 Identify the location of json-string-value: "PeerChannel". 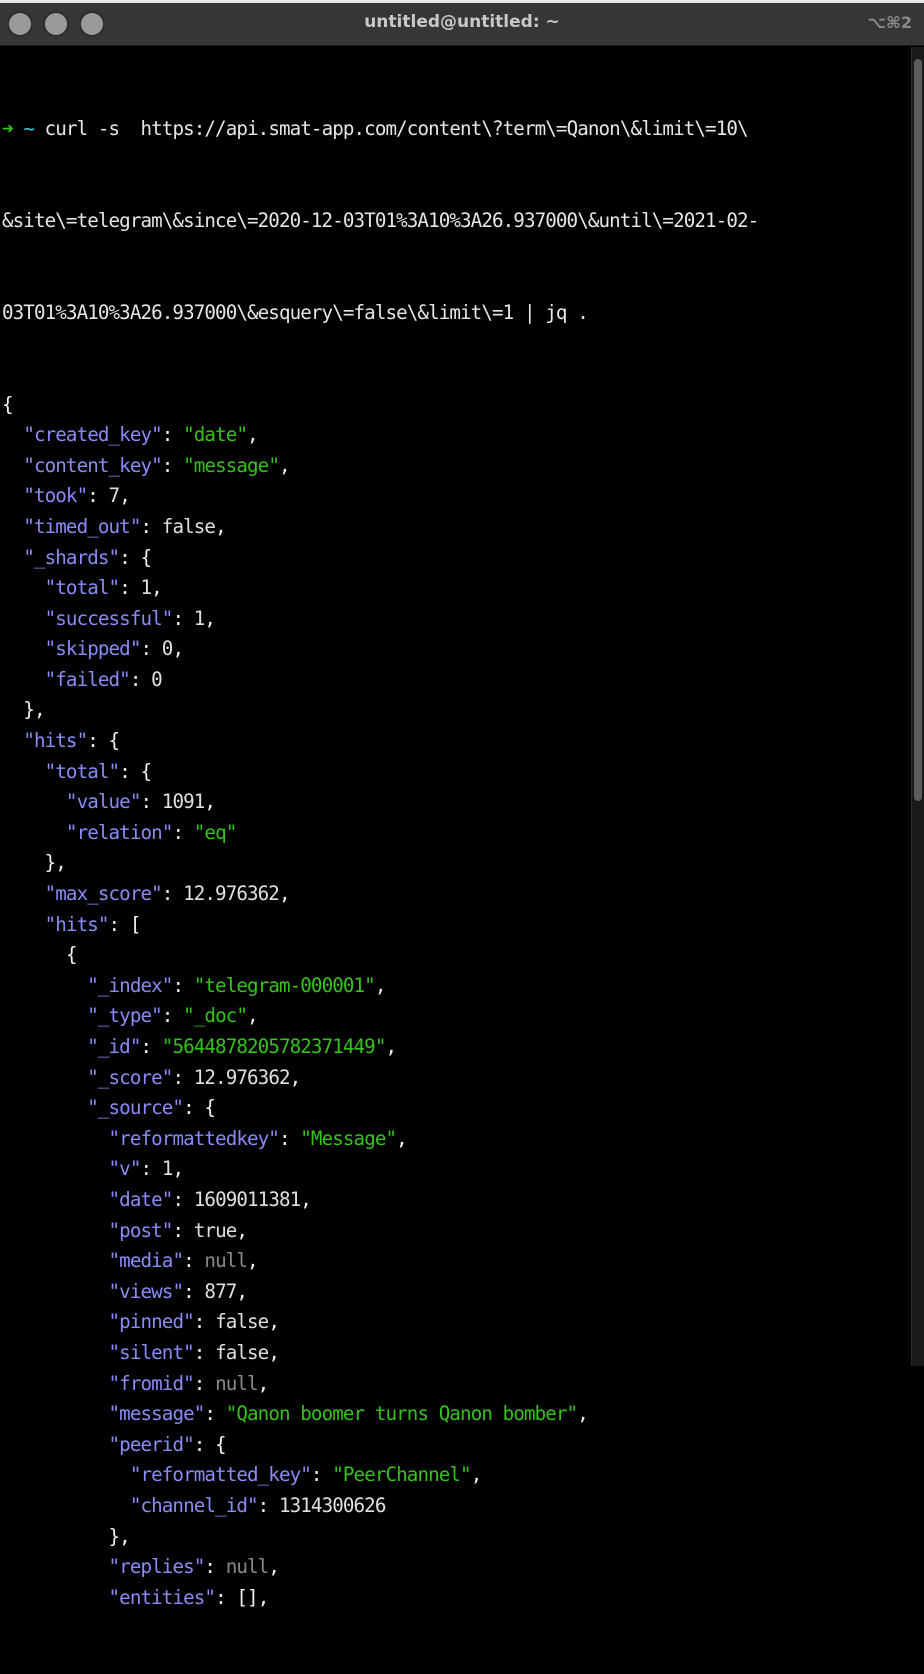
(401, 1475).